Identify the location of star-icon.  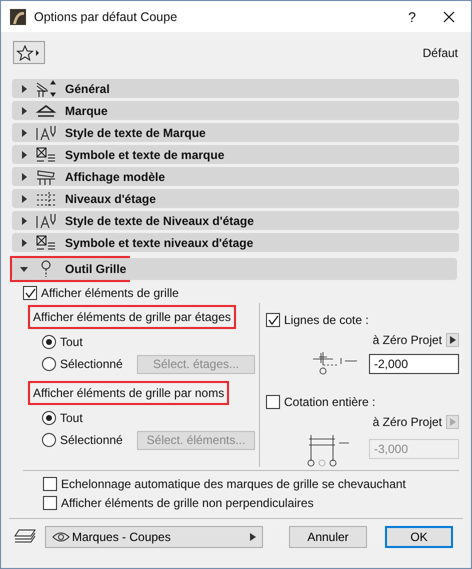
(29, 53).